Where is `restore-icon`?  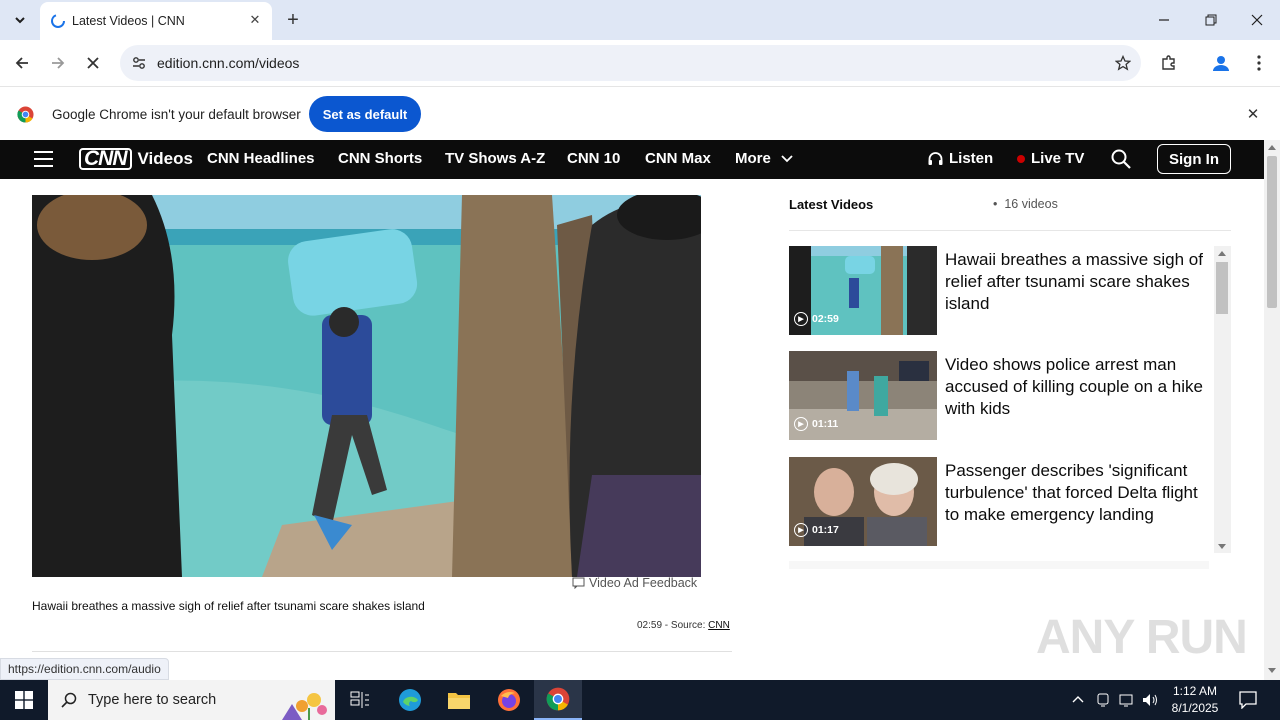 restore-icon is located at coordinates (1211, 20).